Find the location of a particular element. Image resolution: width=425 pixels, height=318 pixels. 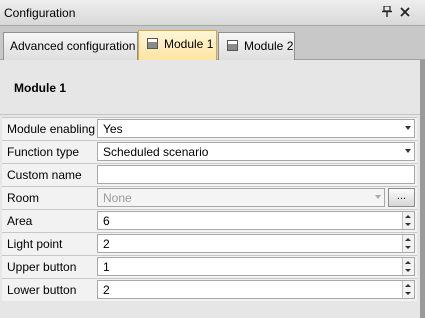

pin-icon is located at coordinates (387, 12).